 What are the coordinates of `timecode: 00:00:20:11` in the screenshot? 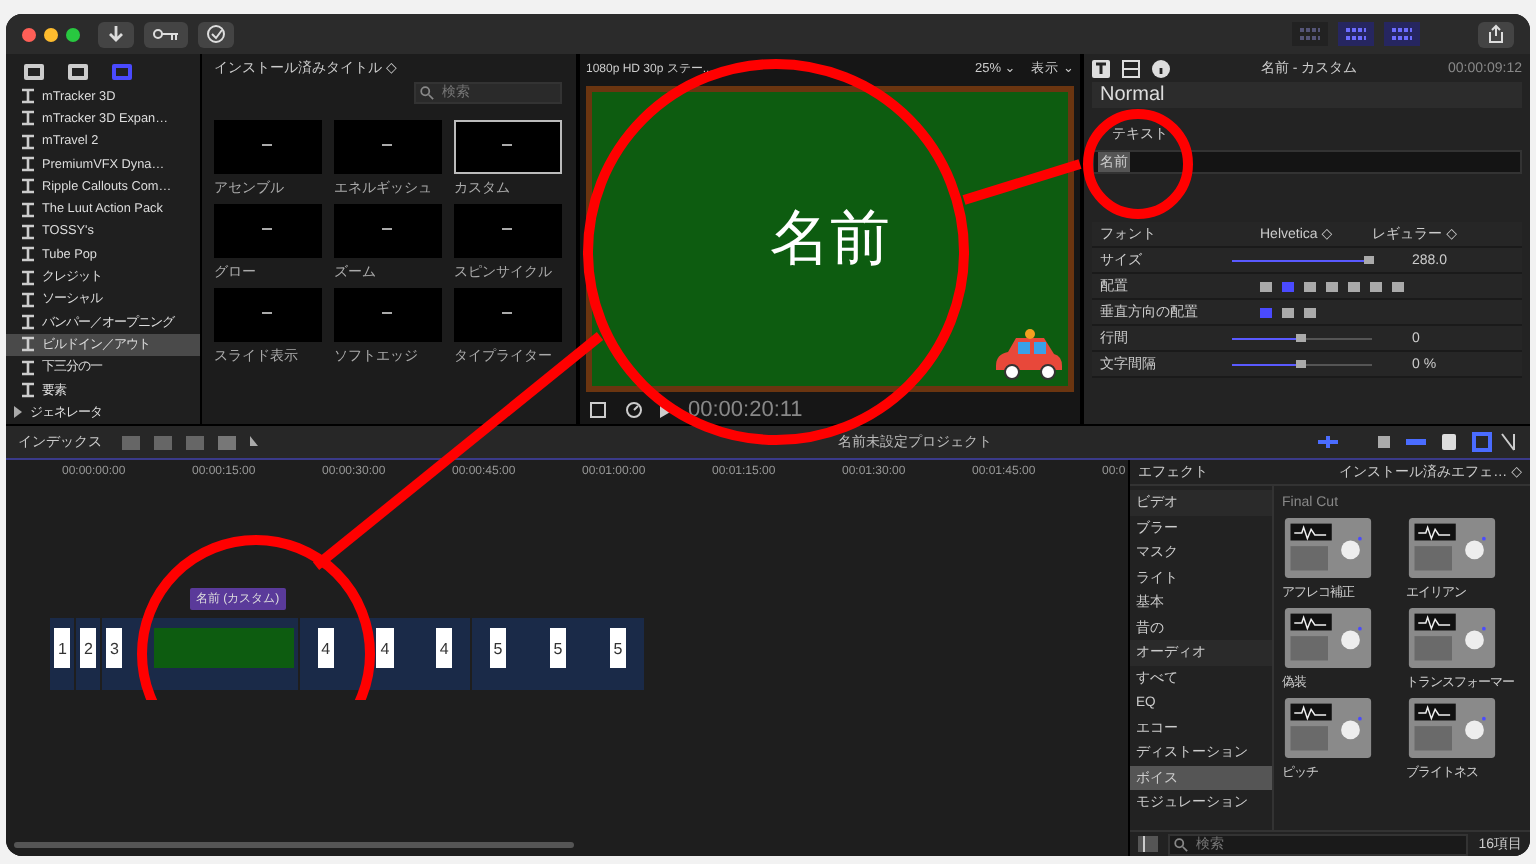 It's located at (745, 410).